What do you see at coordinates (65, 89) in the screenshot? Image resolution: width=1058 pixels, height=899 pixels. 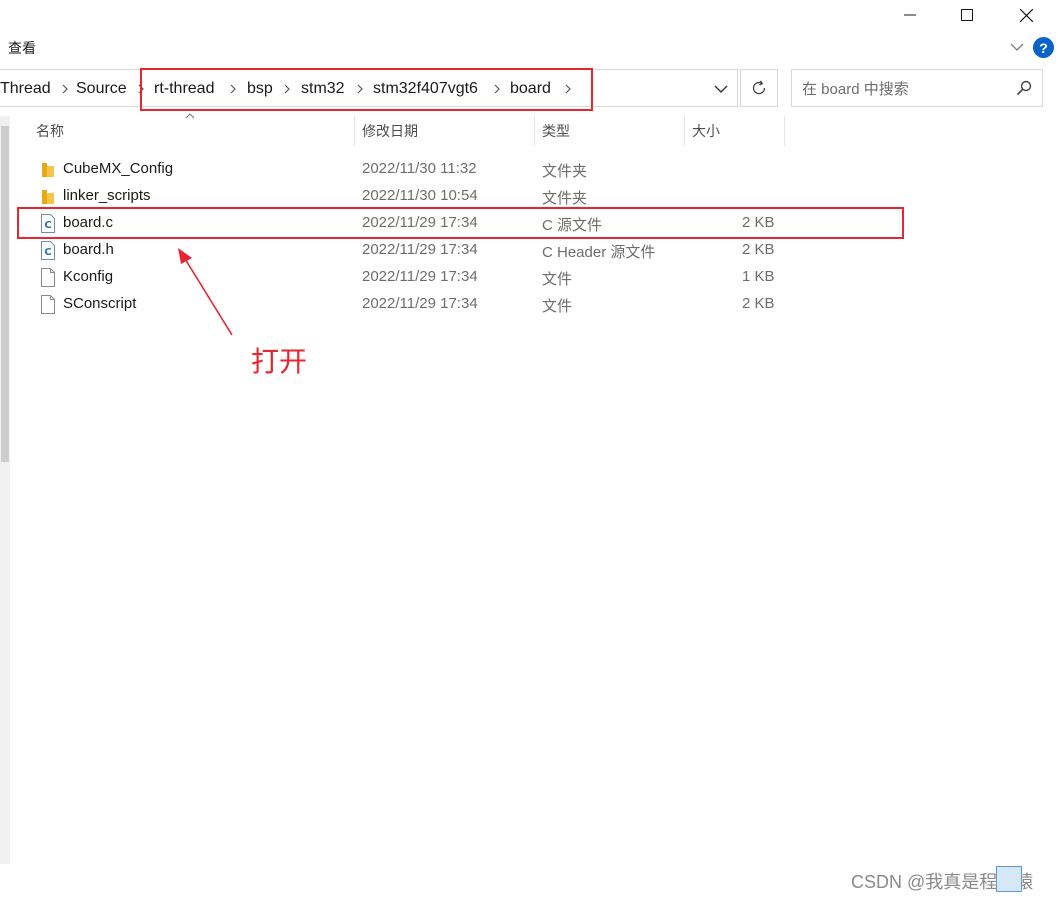 I see `chevron-right-icon` at bounding box center [65, 89].